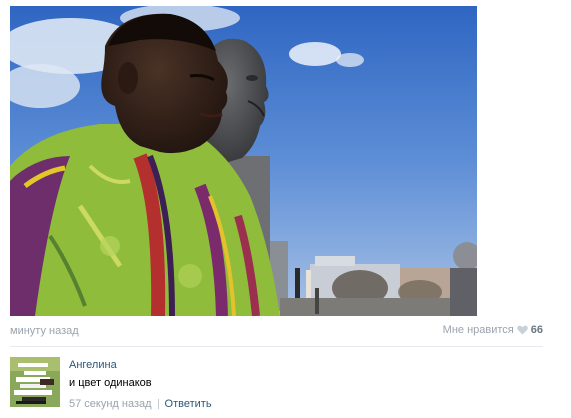 The height and width of the screenshot is (418, 571). What do you see at coordinates (276, 331) in the screenshot?
I see `post-meta: минуту назад Мне нравится 66` at bounding box center [276, 331].